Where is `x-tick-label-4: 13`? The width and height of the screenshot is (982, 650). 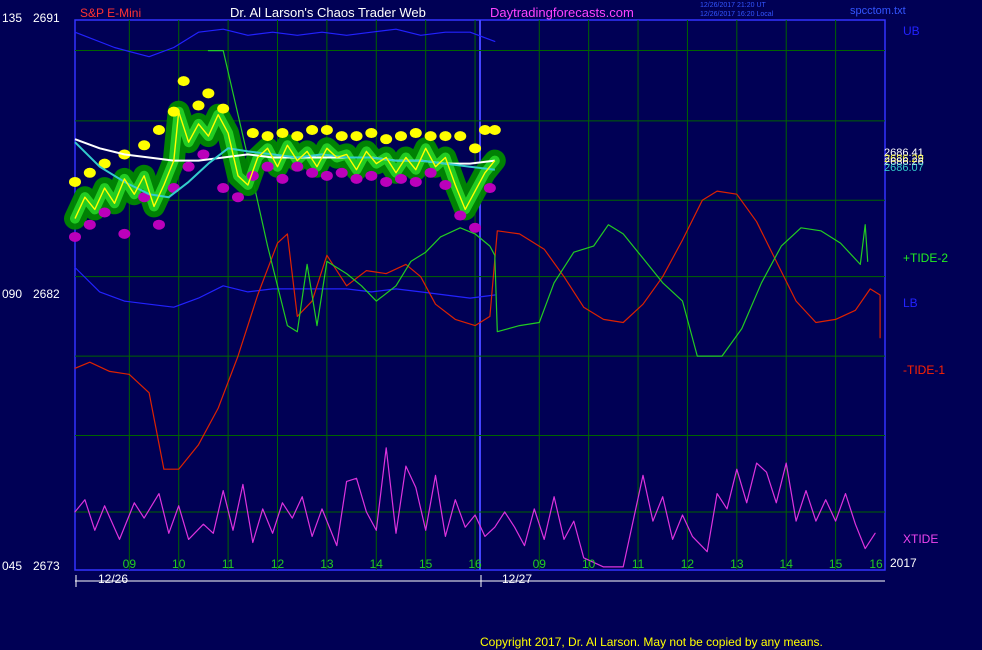 x-tick-label-4: 13 is located at coordinates (327, 564).